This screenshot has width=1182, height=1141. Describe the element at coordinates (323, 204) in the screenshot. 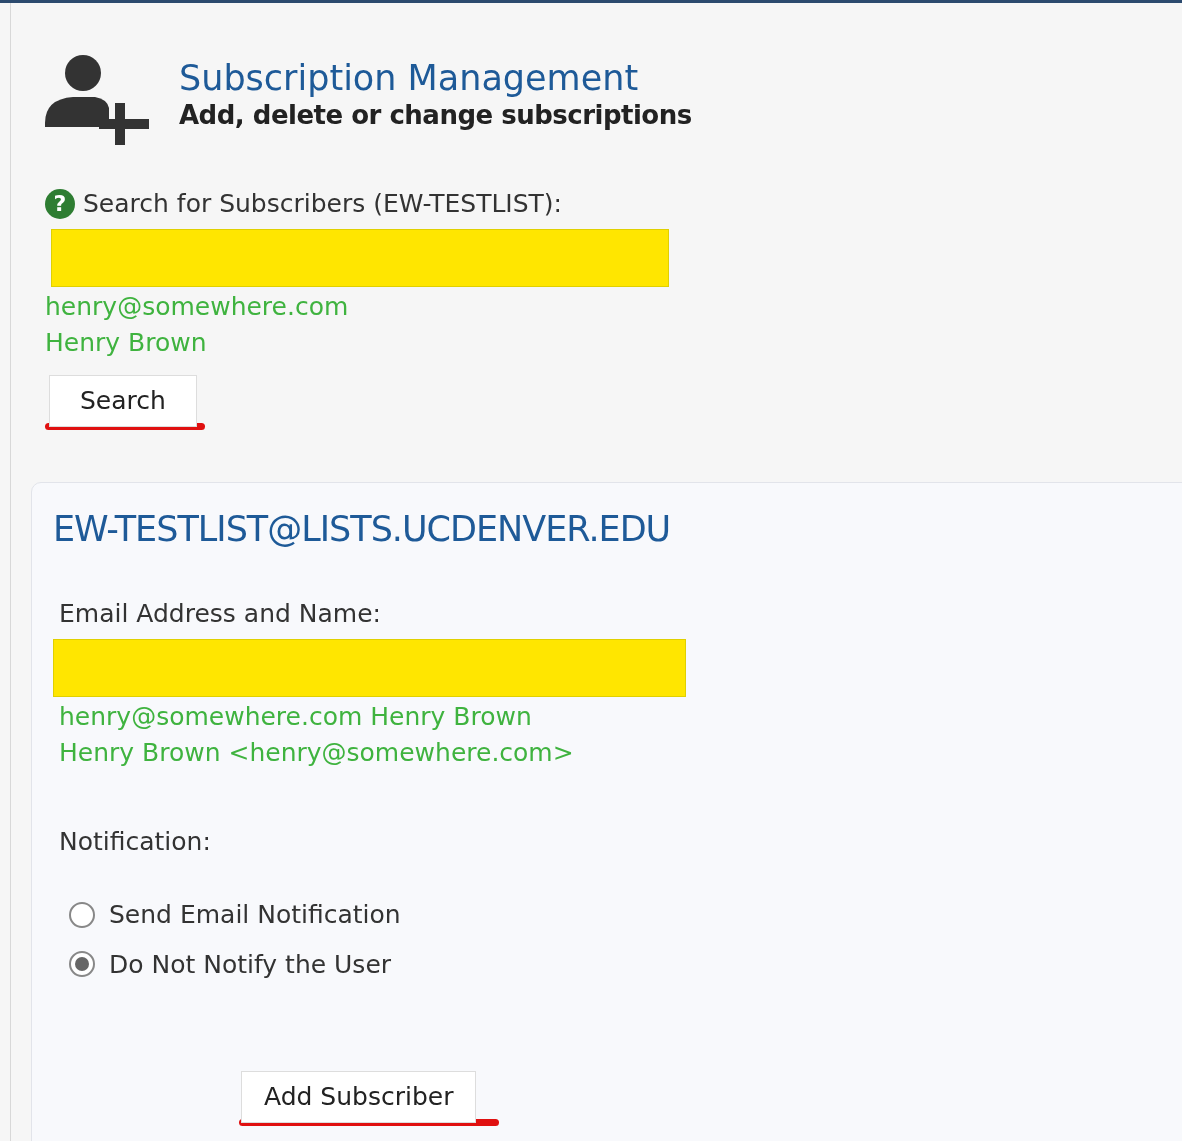

I see `search-label: Search for Subscribers (EW-TESTLIST):` at that location.